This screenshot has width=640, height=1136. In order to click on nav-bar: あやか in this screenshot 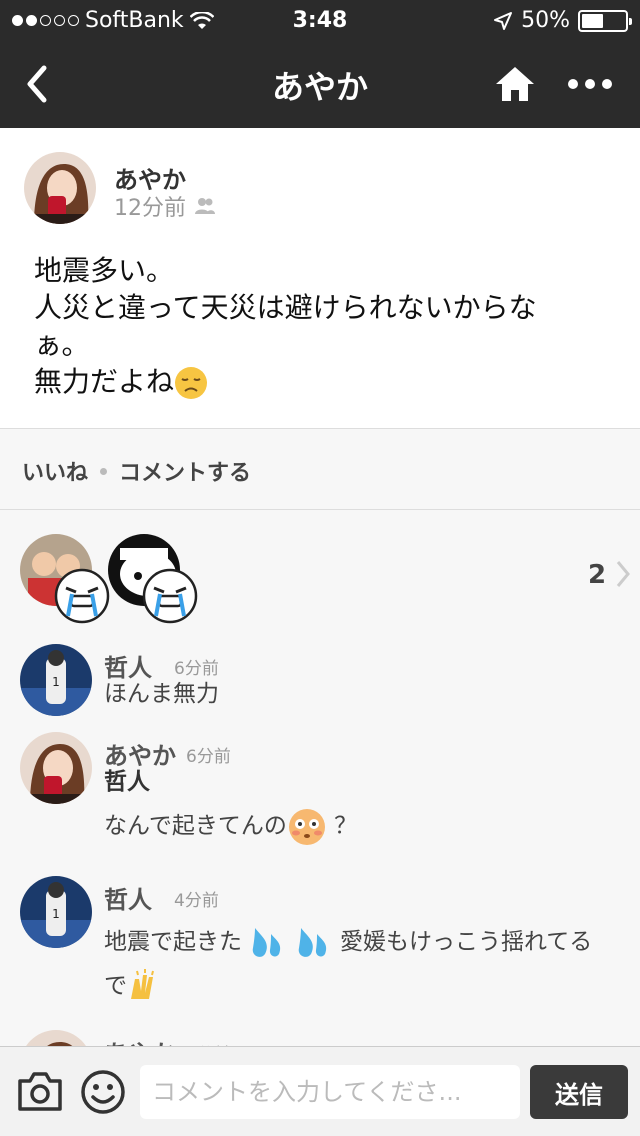, I will do `click(320, 84)`.